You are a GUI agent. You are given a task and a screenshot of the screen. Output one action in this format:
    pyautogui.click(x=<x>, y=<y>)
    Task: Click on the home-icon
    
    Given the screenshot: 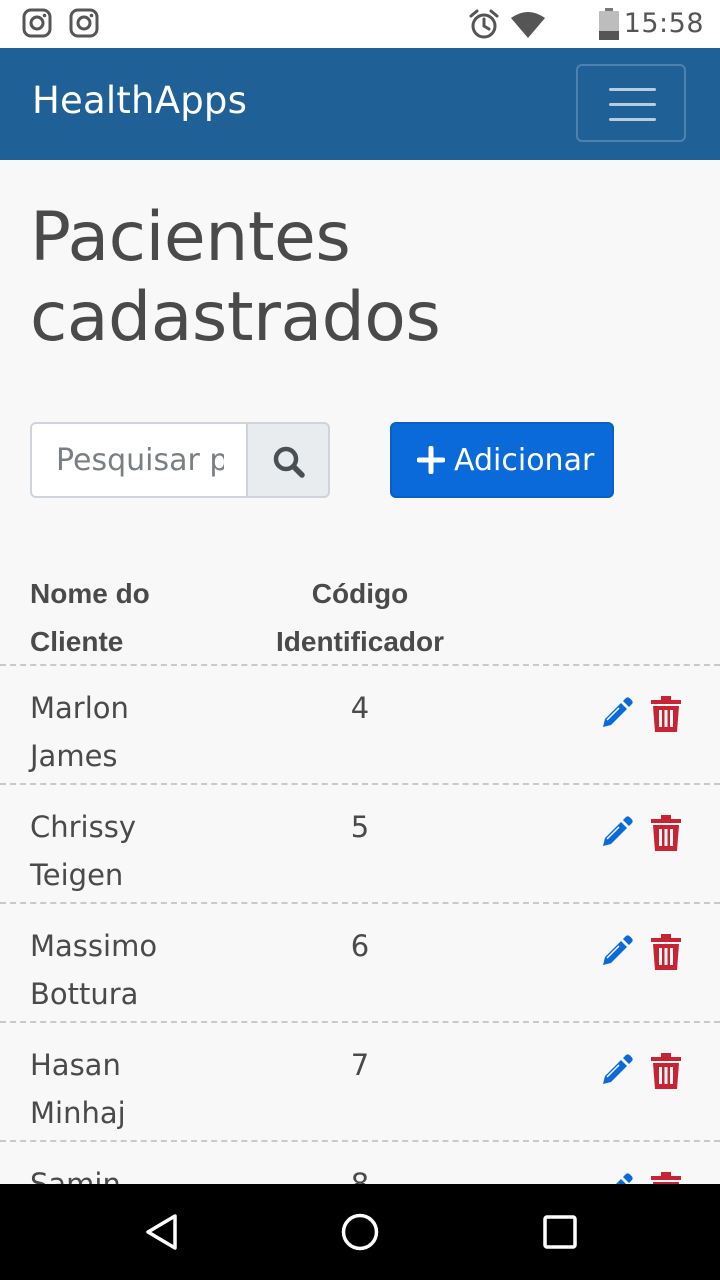 What is the action you would take?
    pyautogui.click(x=360, y=1232)
    